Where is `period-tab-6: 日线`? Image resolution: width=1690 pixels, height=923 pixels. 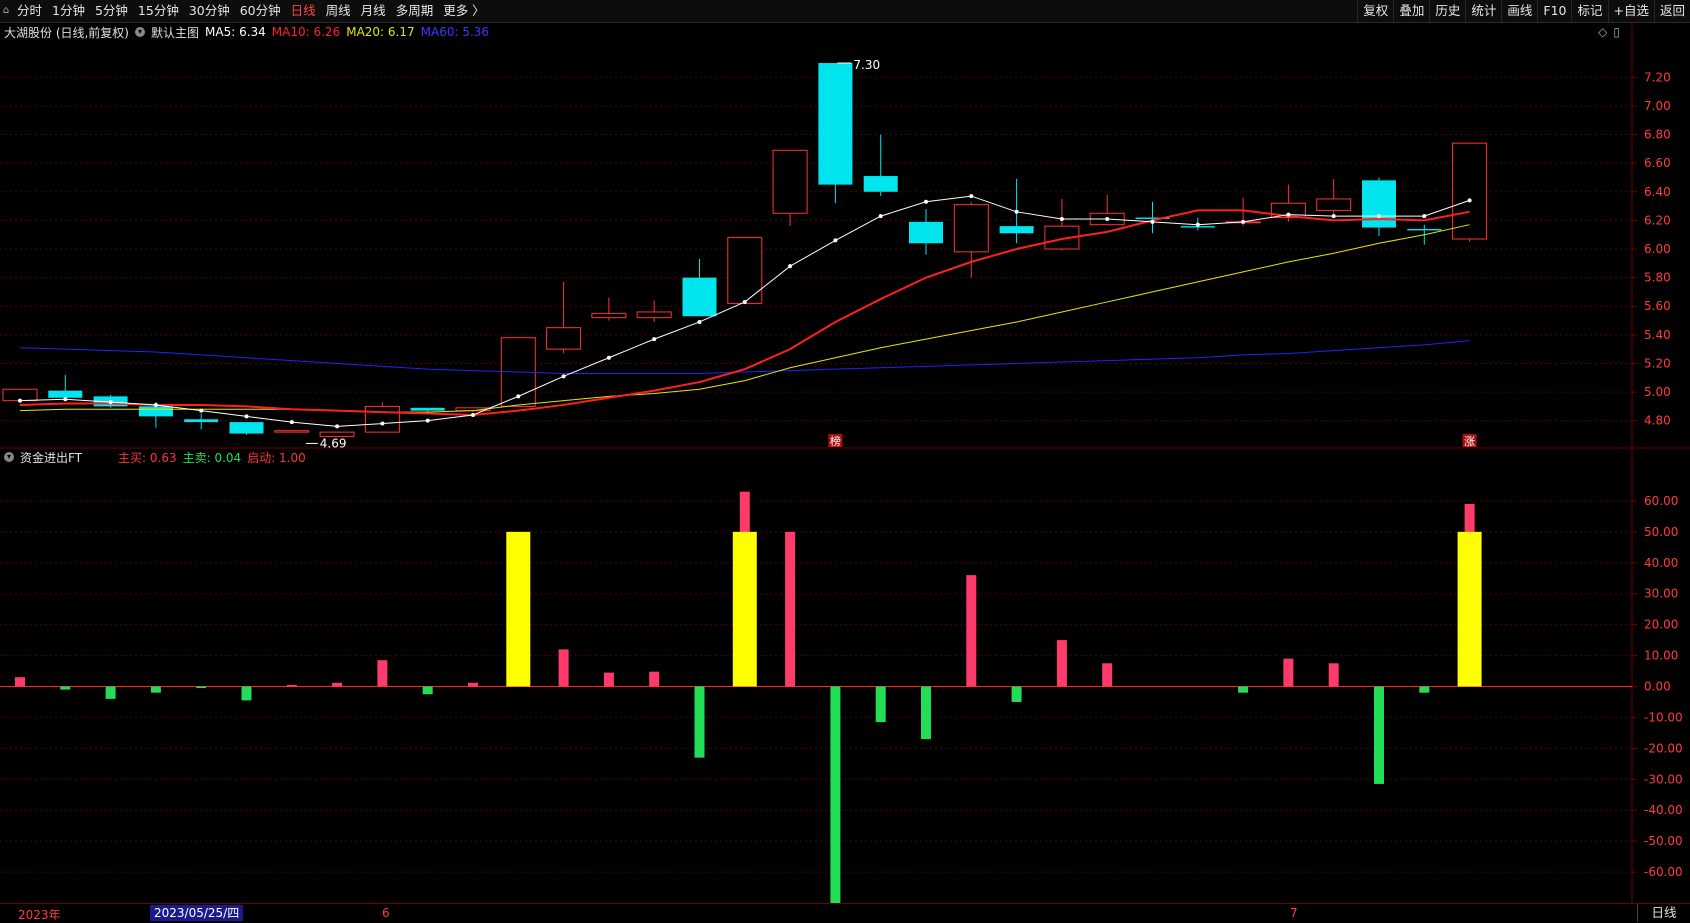 period-tab-6: 日线 is located at coordinates (303, 11).